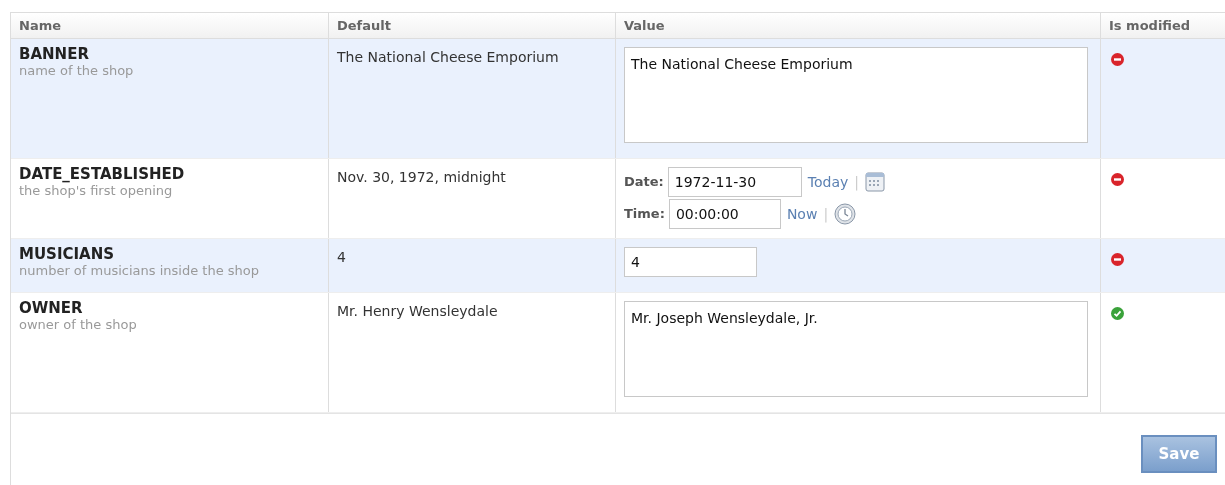  Describe the element at coordinates (690, 262) in the screenshot. I see `value-input: 4` at that location.